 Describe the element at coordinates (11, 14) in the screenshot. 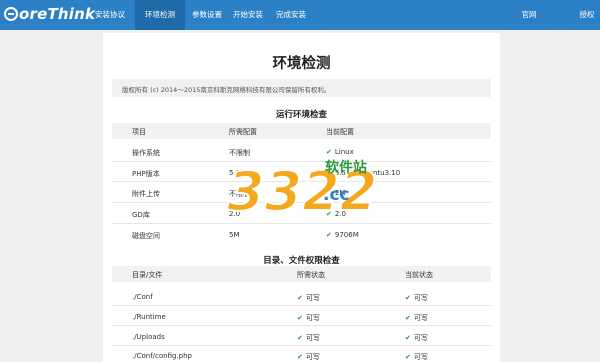

I see `logo-e-icon` at that location.